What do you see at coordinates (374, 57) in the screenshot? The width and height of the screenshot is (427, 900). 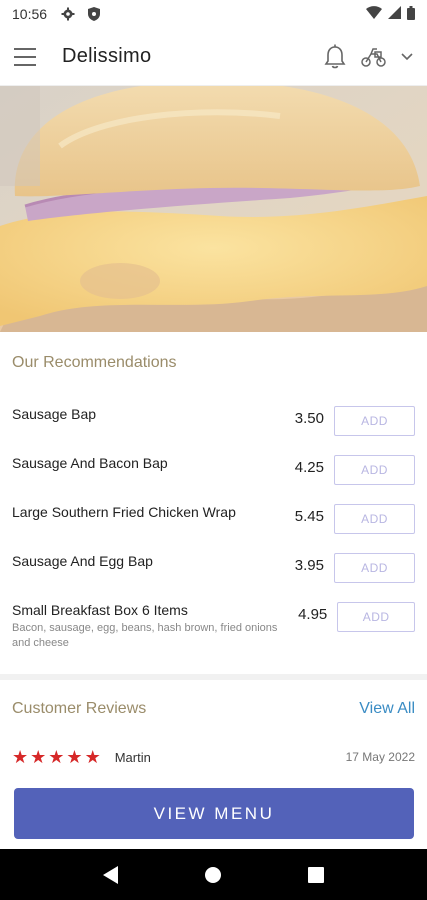 I see `delivery-icon` at bounding box center [374, 57].